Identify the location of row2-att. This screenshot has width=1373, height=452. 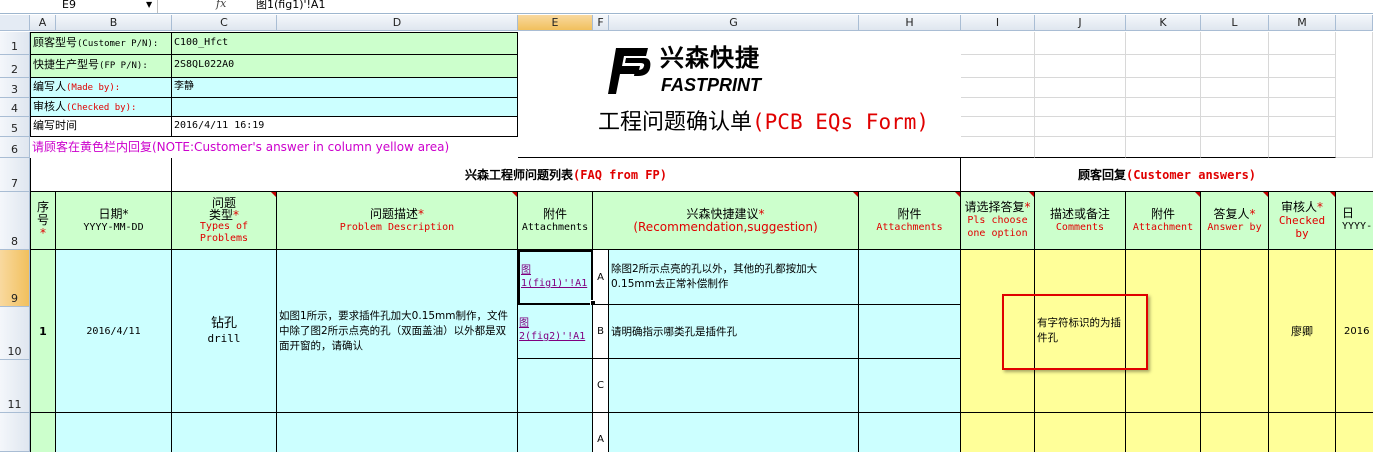
(555, 432).